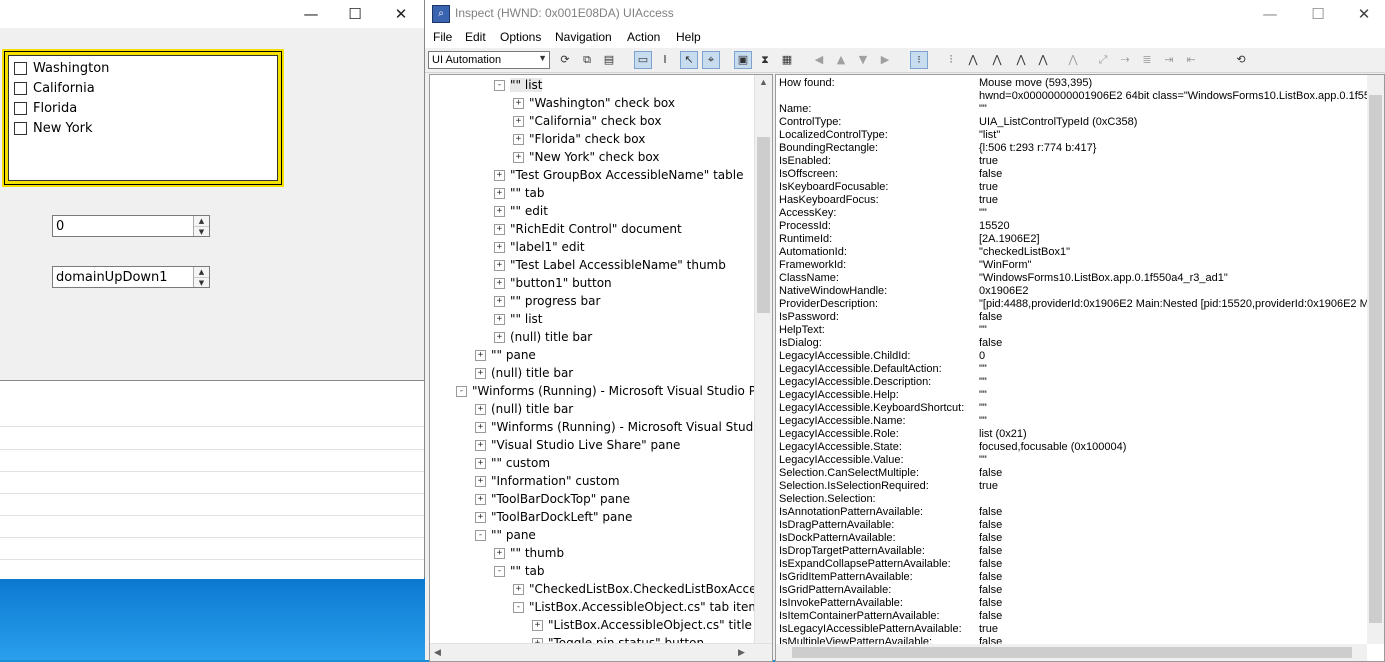 Image resolution: width=1385 pixels, height=662 pixels. What do you see at coordinates (53, 128) in the screenshot?
I see `checklist-item: New York` at bounding box center [53, 128].